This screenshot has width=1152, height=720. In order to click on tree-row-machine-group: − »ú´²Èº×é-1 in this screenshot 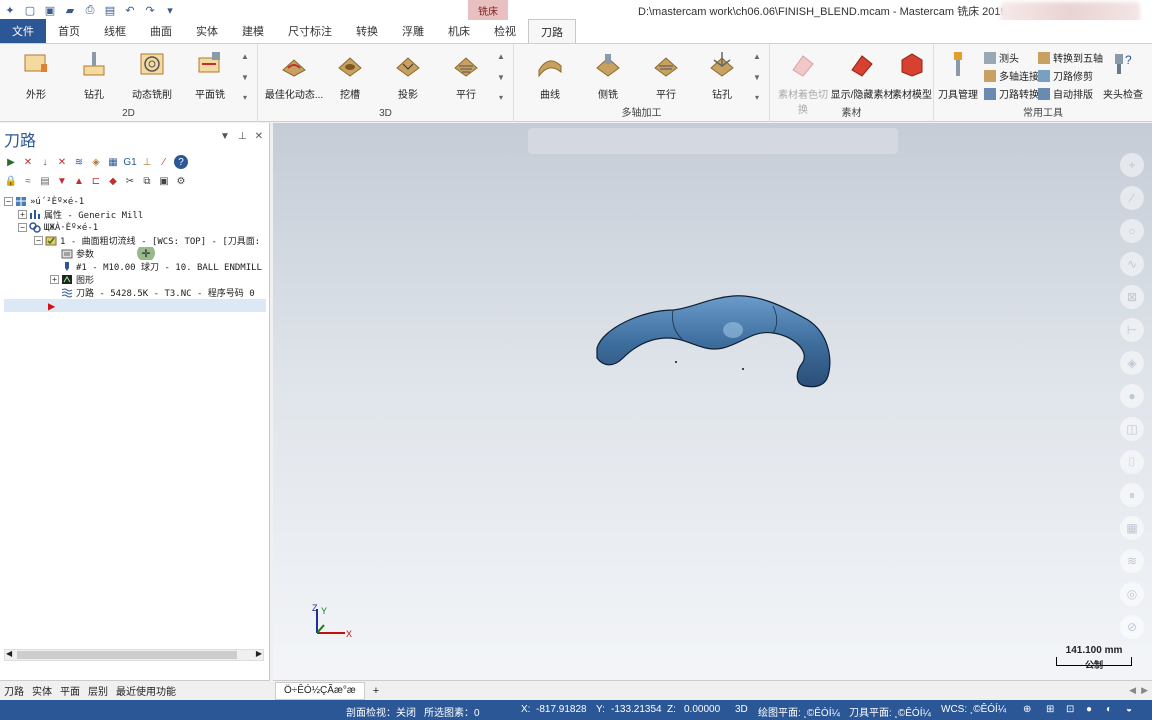, I will do `click(135, 201)`.